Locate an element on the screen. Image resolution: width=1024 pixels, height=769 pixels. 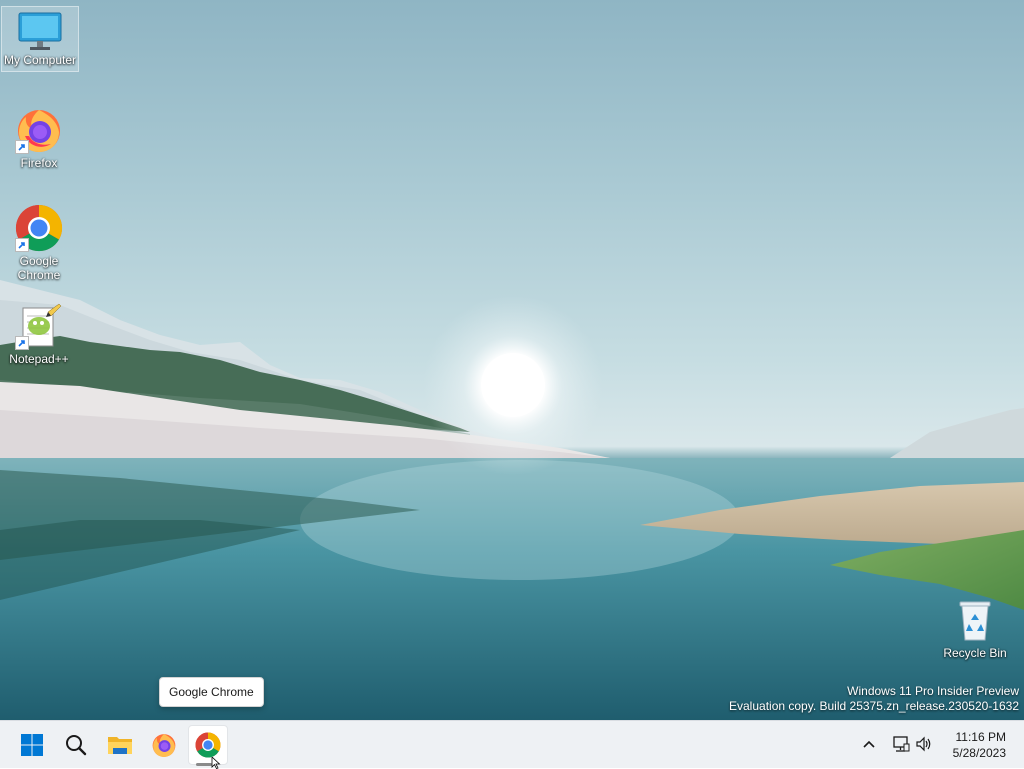
recycle-bin-icon is located at coordinates (975, 621).